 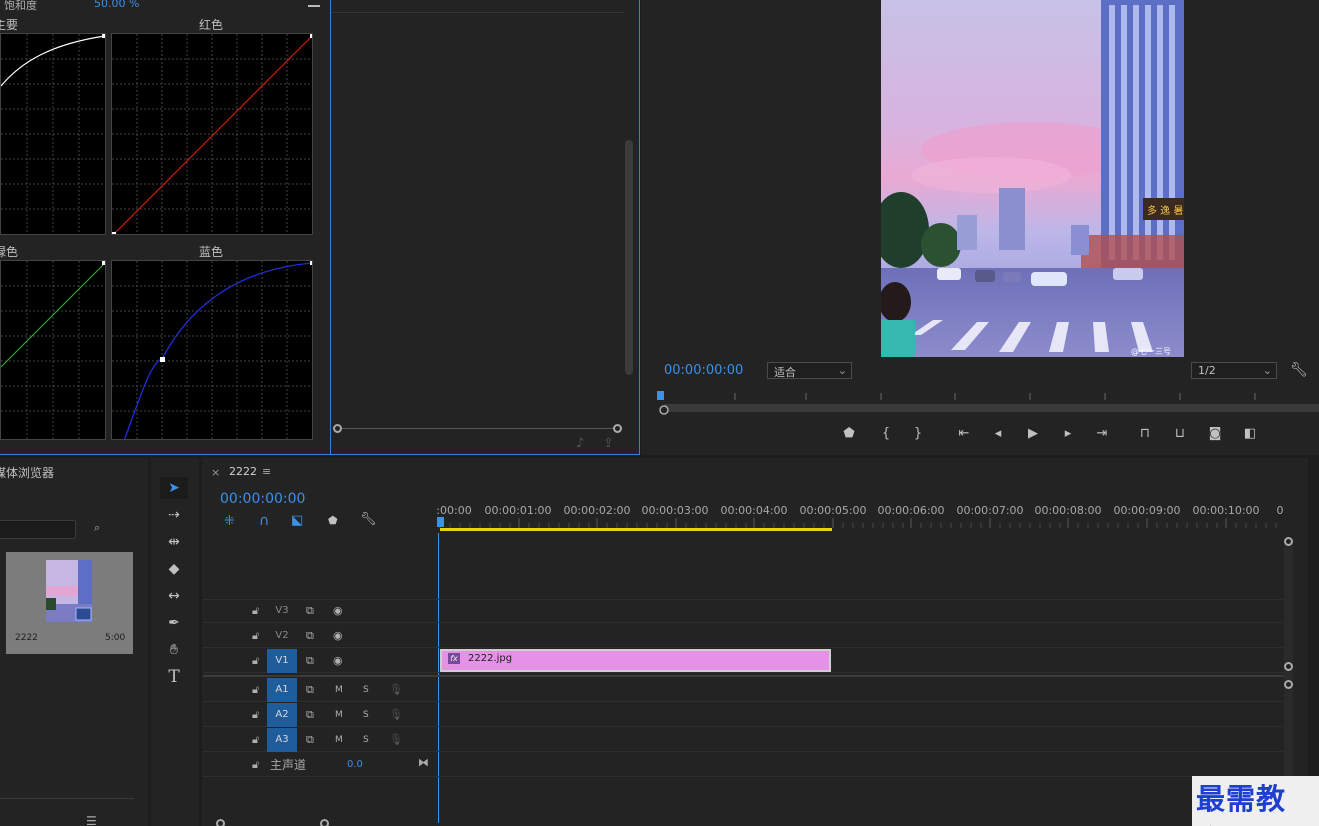 I want to click on track-label-v3: V3, so click(x=282, y=611).